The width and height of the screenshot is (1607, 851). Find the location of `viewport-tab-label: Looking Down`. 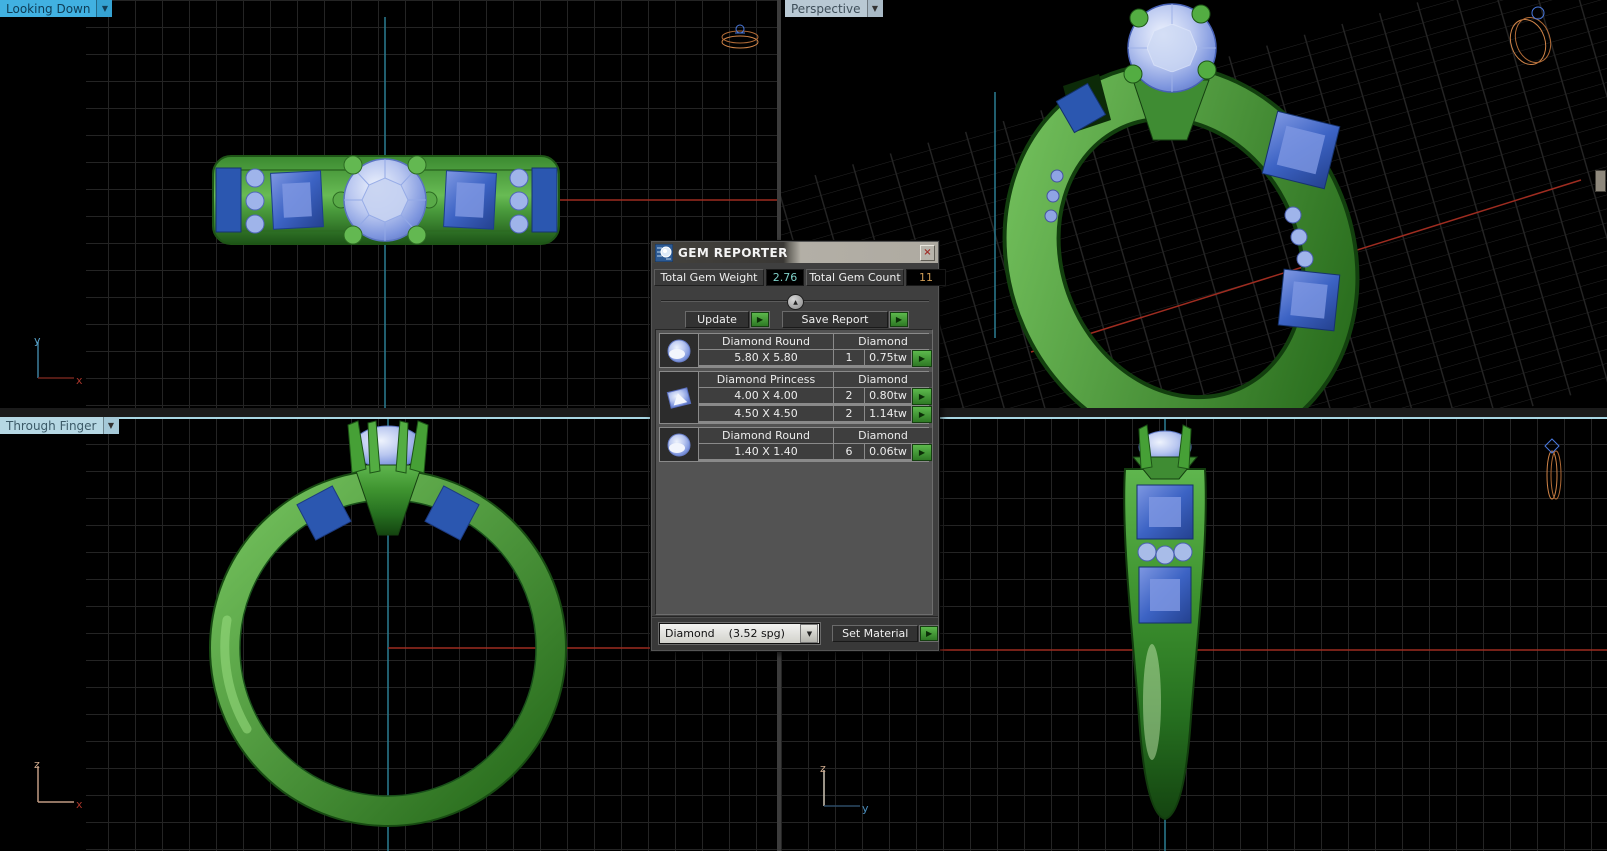

viewport-tab-label: Looking Down is located at coordinates (48, 8).